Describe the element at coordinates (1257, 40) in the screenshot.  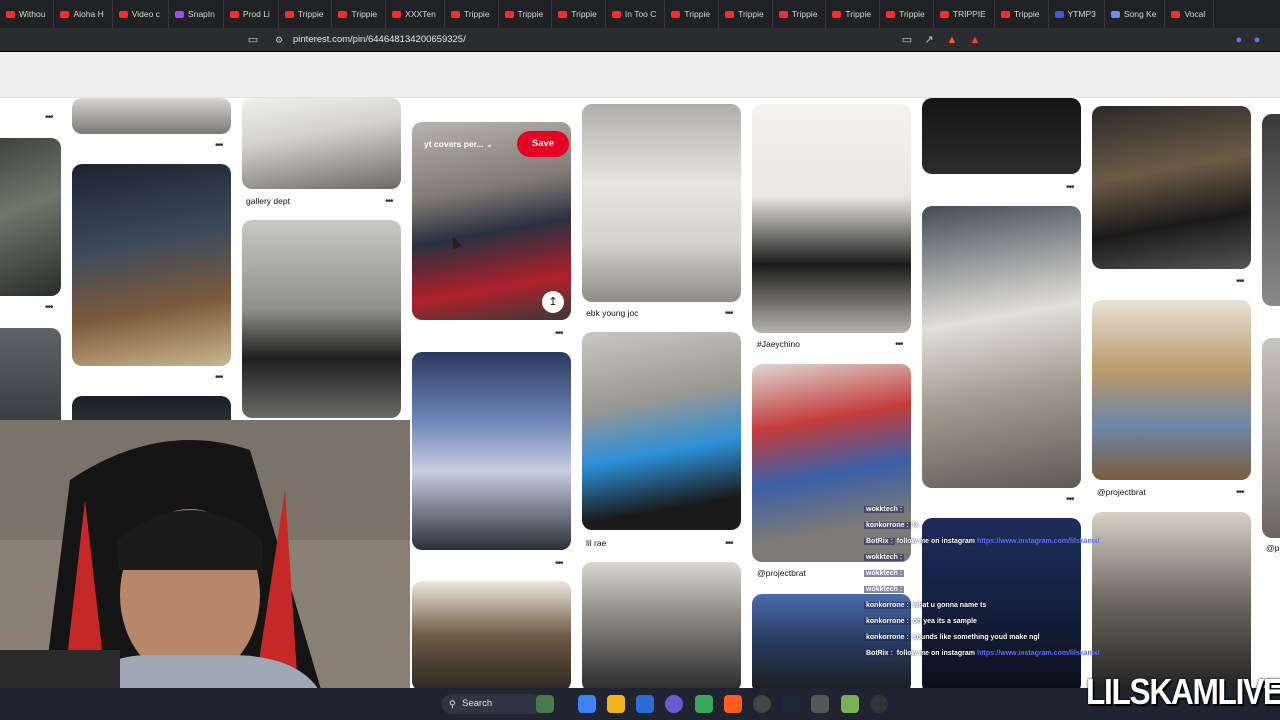
I see `audio-icon: ●` at that location.